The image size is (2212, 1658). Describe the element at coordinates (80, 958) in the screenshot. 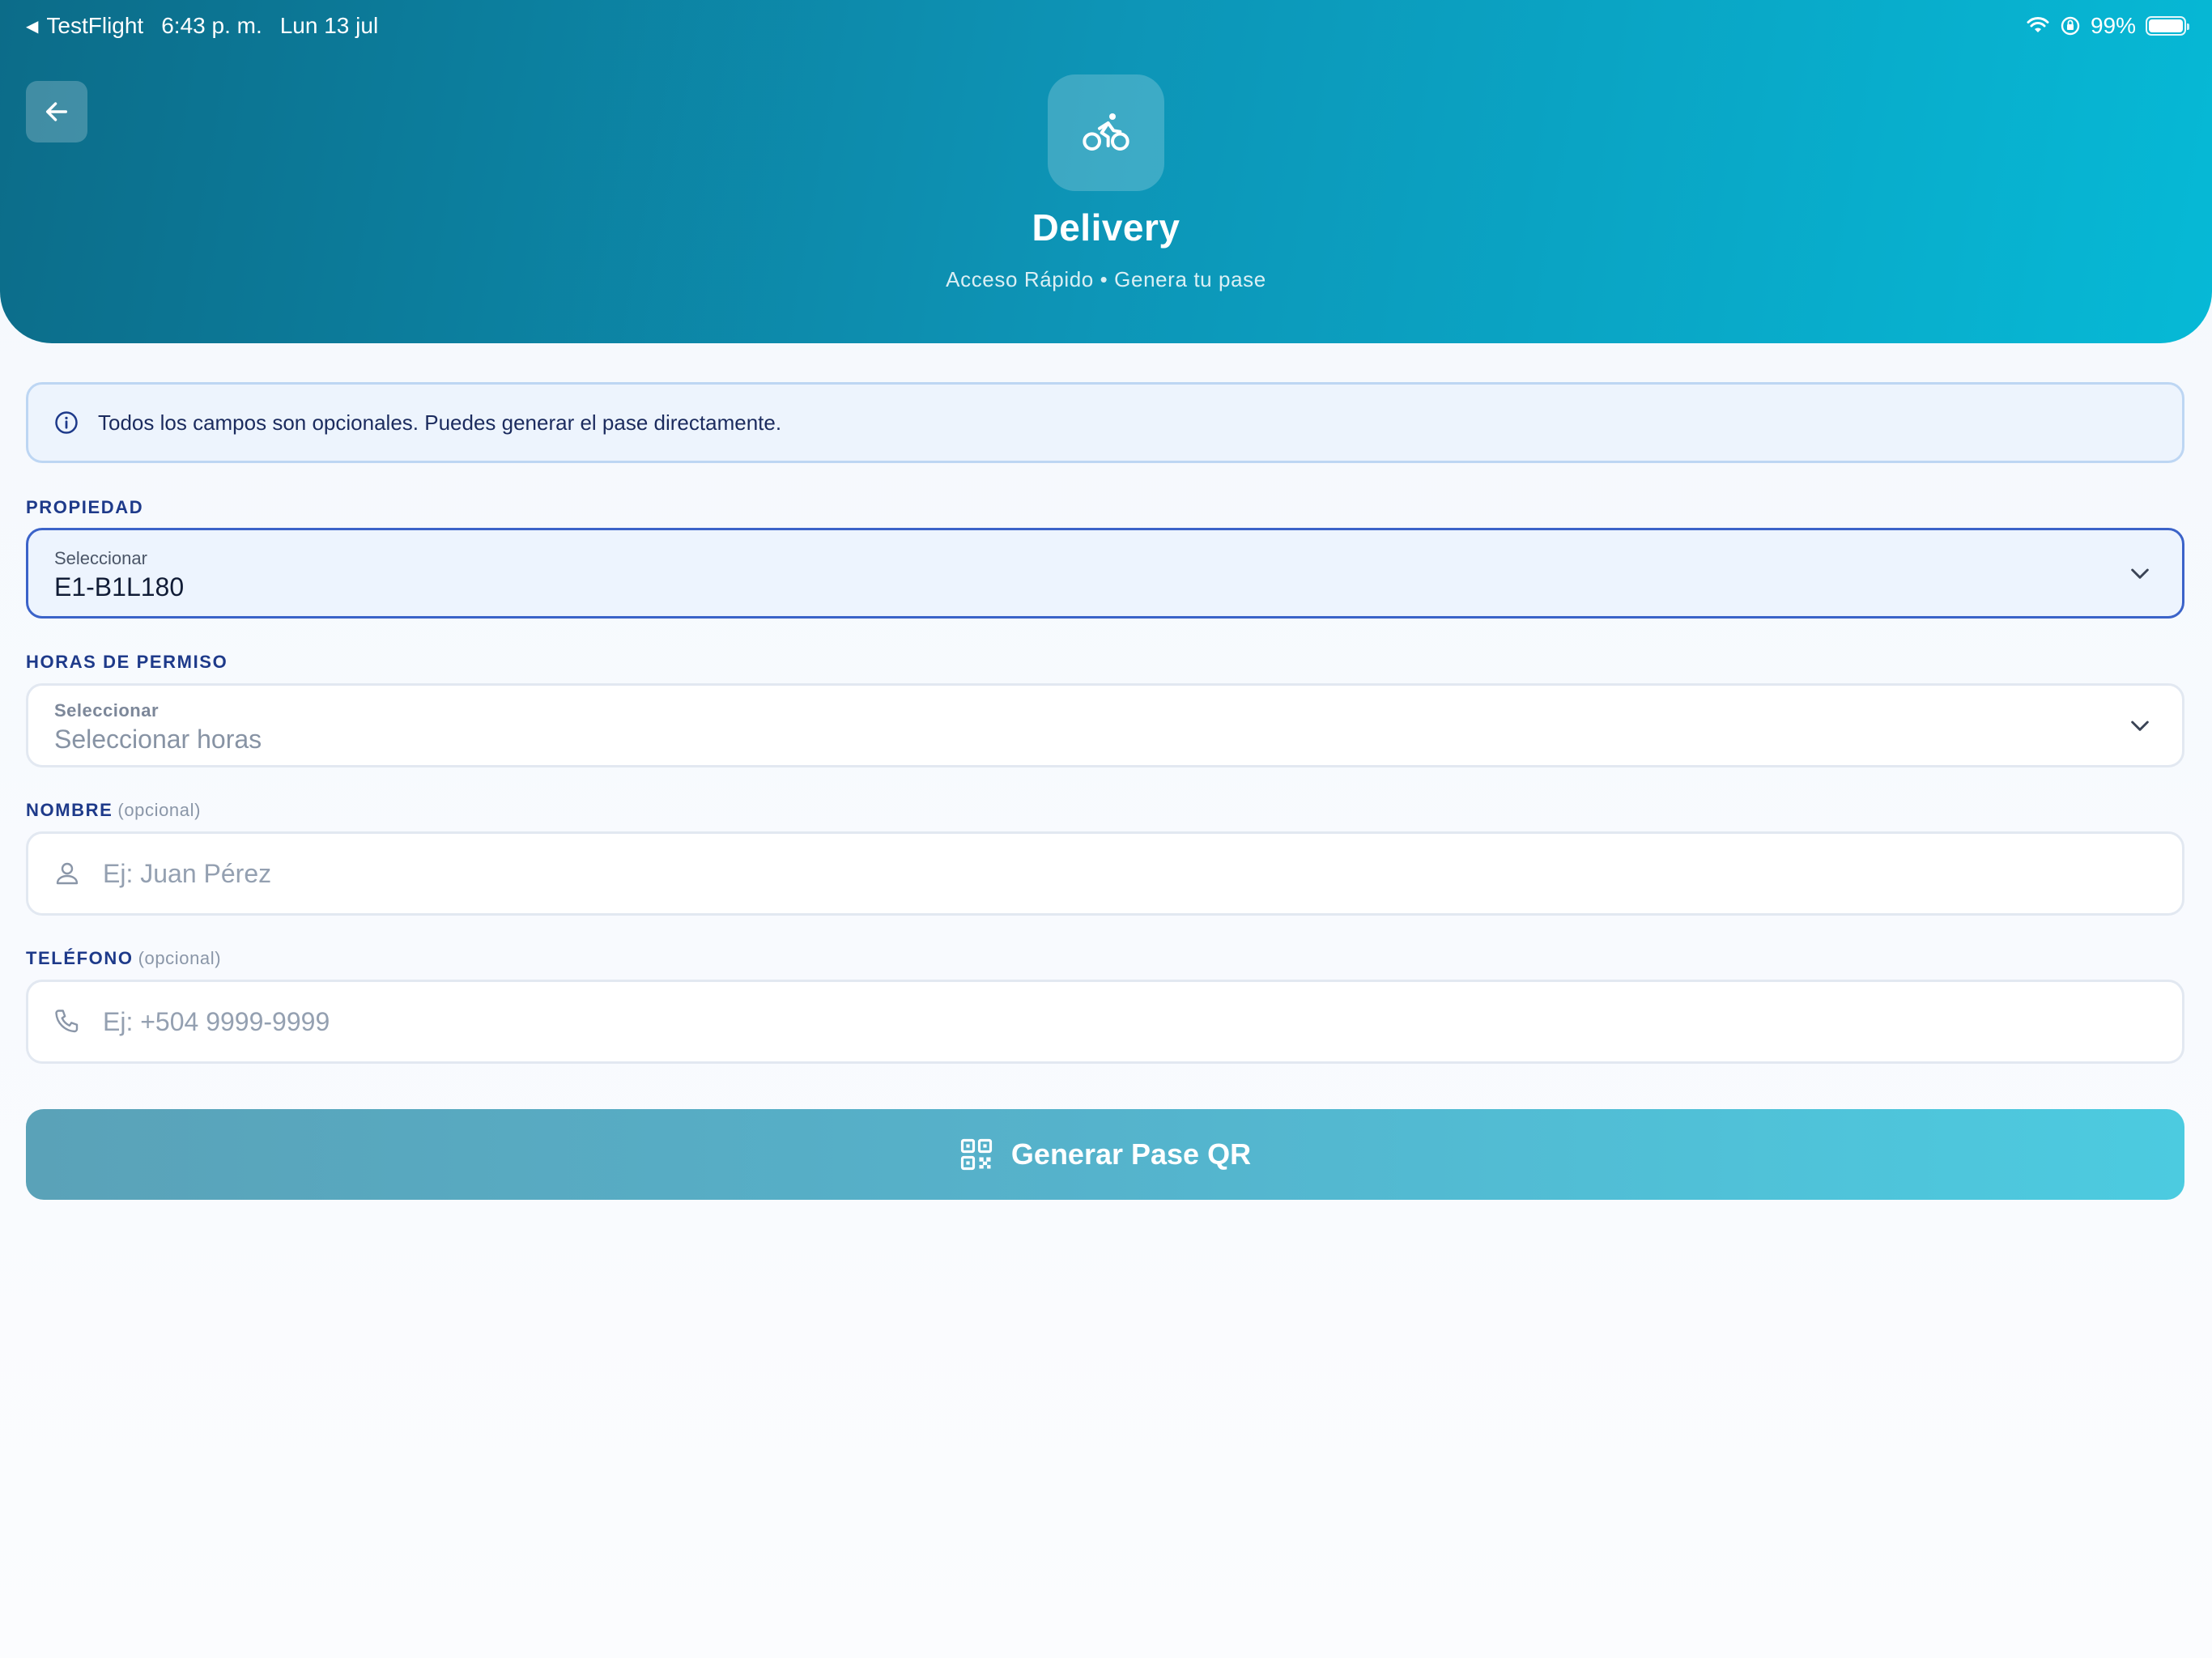

I see `phone-label-text: TELÉFONO` at that location.